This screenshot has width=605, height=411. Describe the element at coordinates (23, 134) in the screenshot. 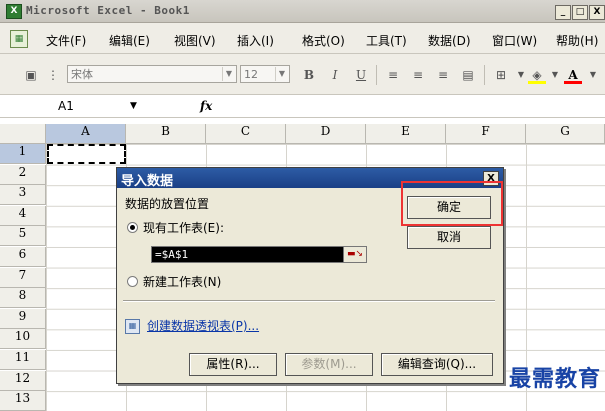

I see `select-all-corner` at that location.